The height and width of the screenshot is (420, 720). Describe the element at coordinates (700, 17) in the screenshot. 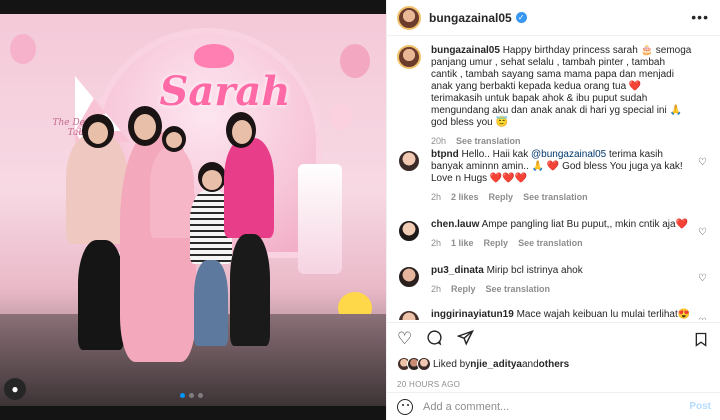

I see `more-horizontal-icon: •••` at that location.